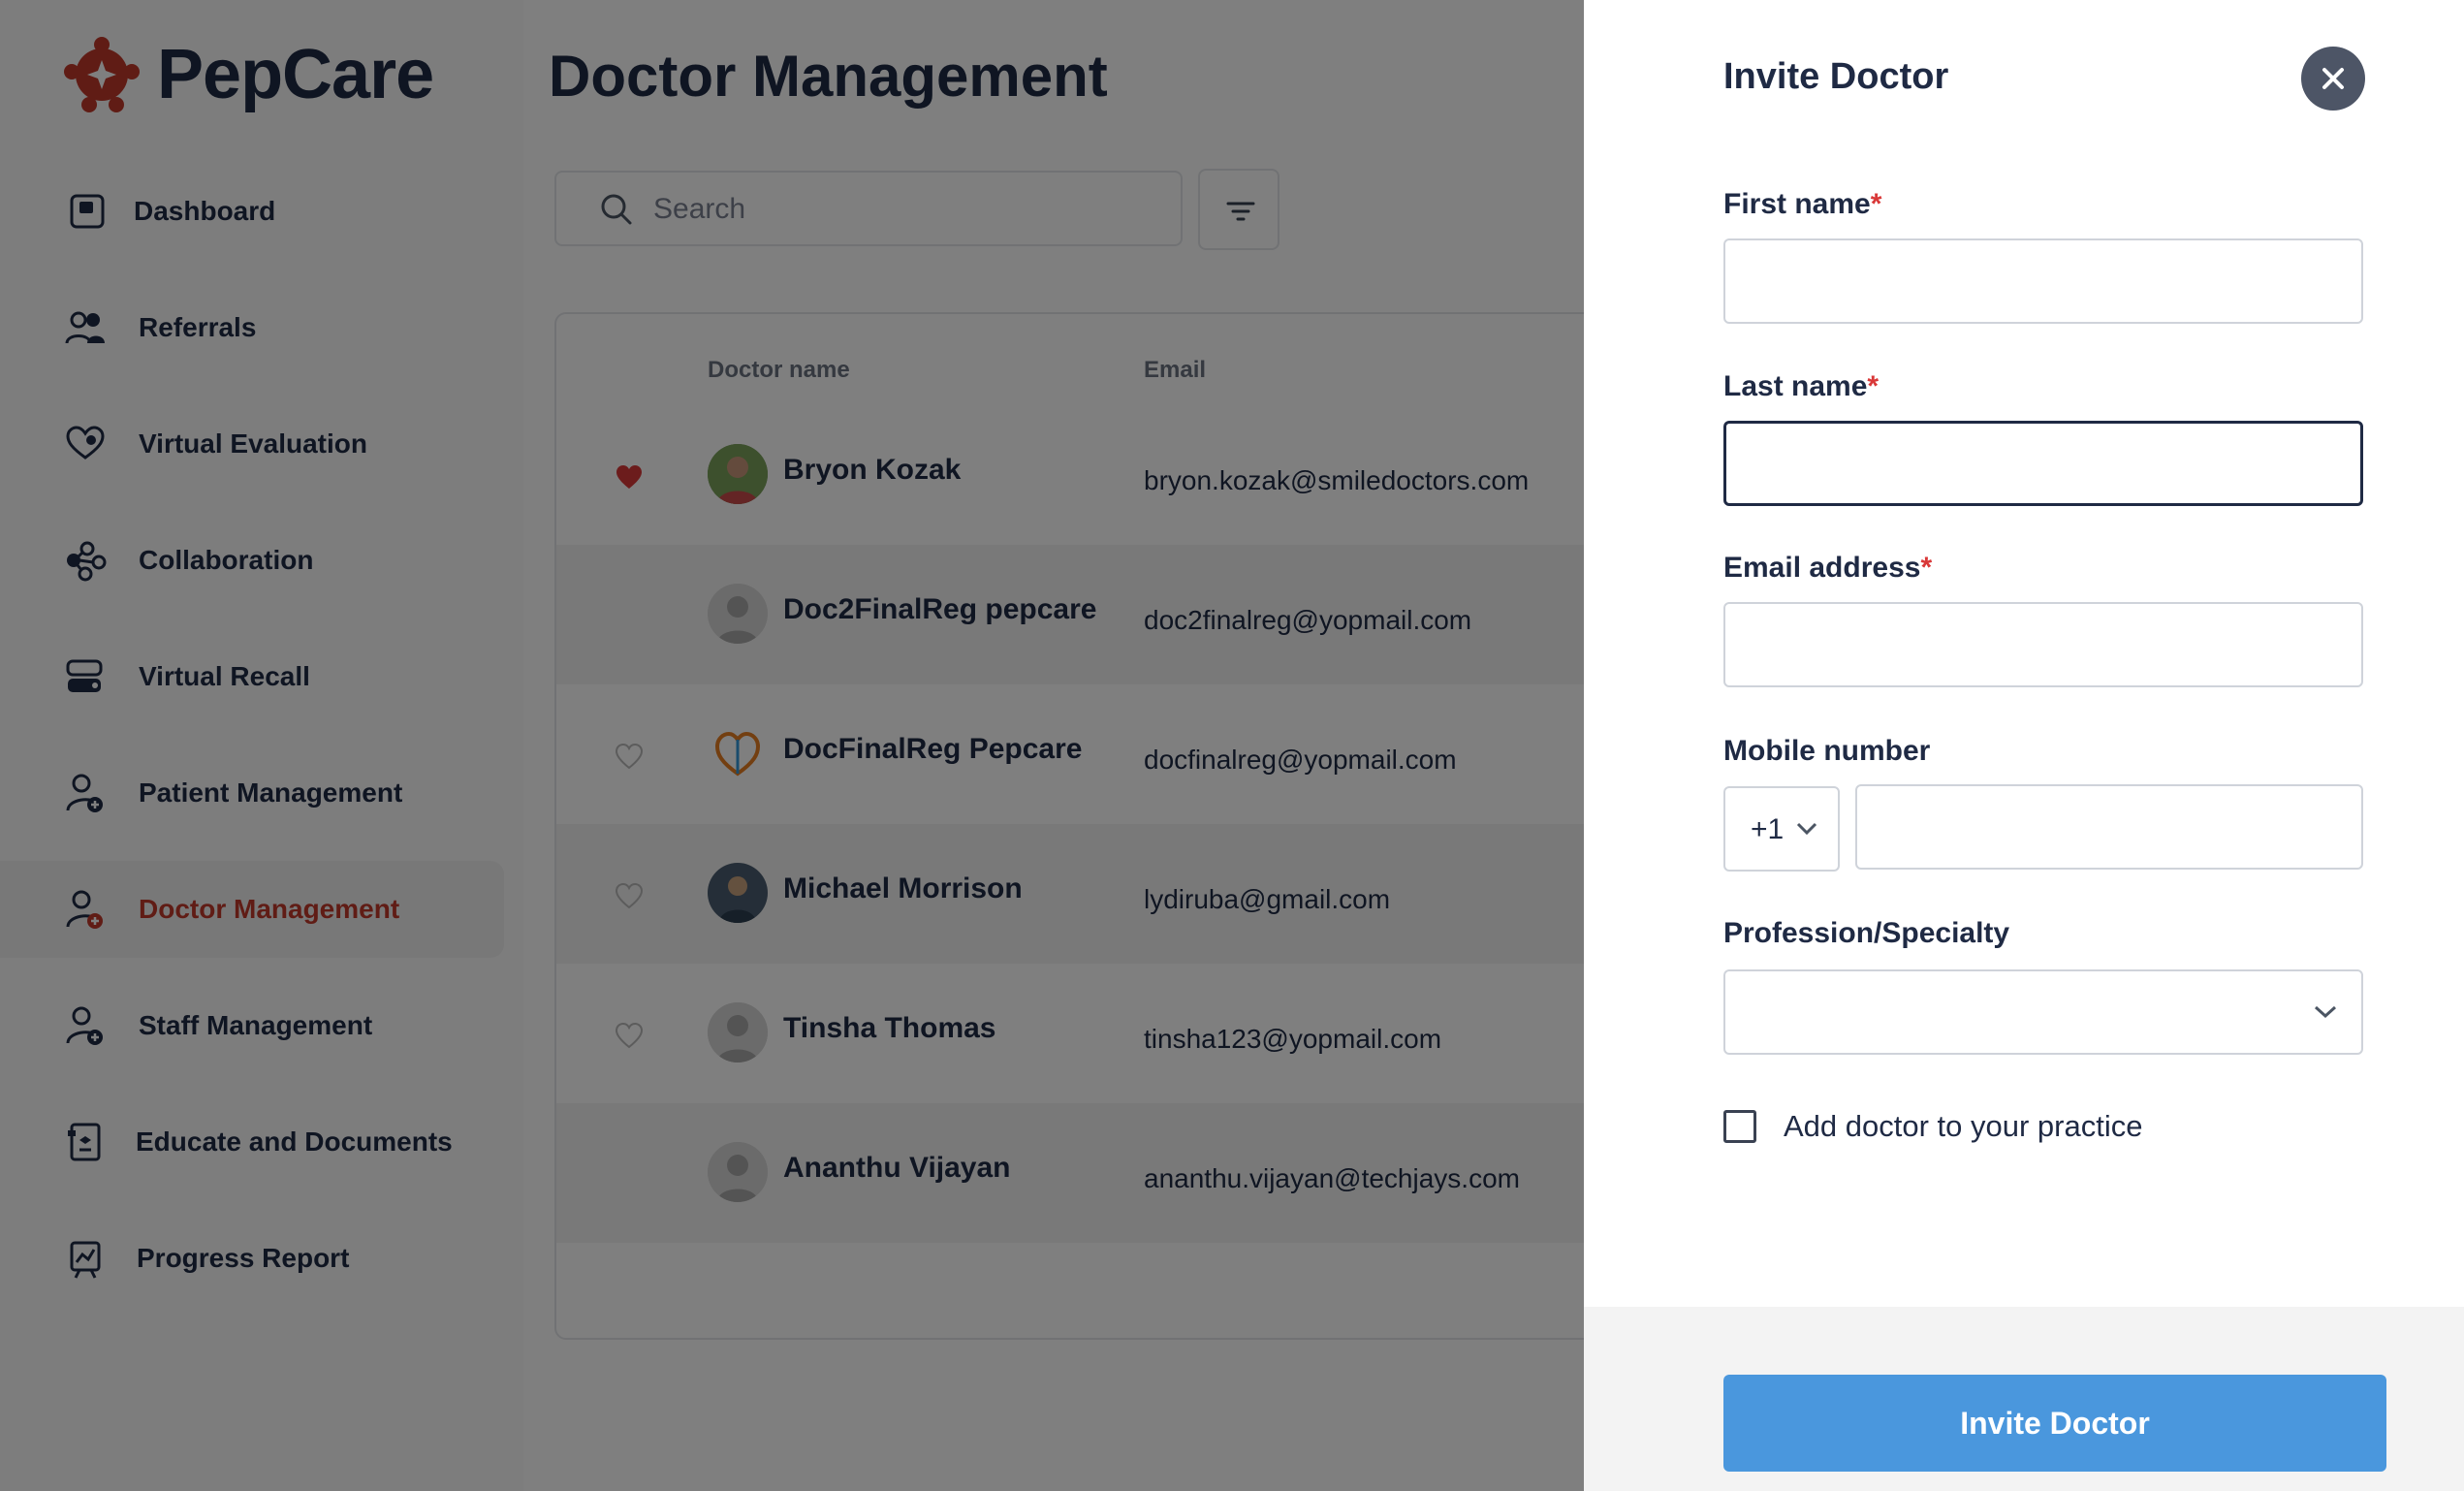 The width and height of the screenshot is (2464, 1491). Describe the element at coordinates (2043, 463) in the screenshot. I see `last-name-input` at that location.